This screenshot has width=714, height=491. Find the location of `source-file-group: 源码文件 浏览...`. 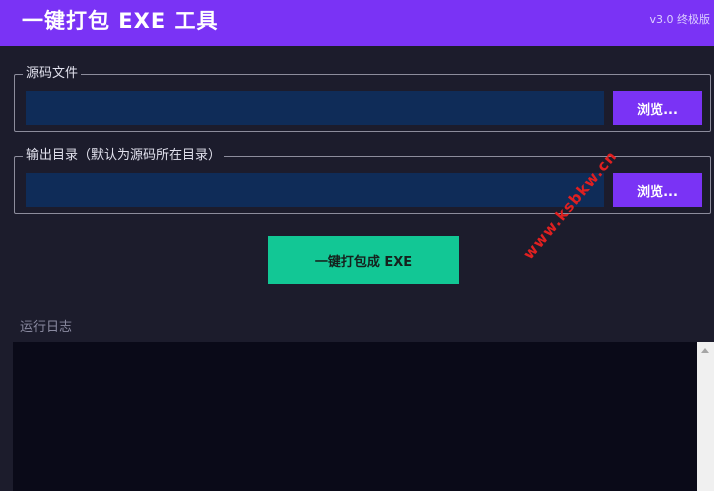

source-file-group: 源码文件 浏览... is located at coordinates (362, 98).